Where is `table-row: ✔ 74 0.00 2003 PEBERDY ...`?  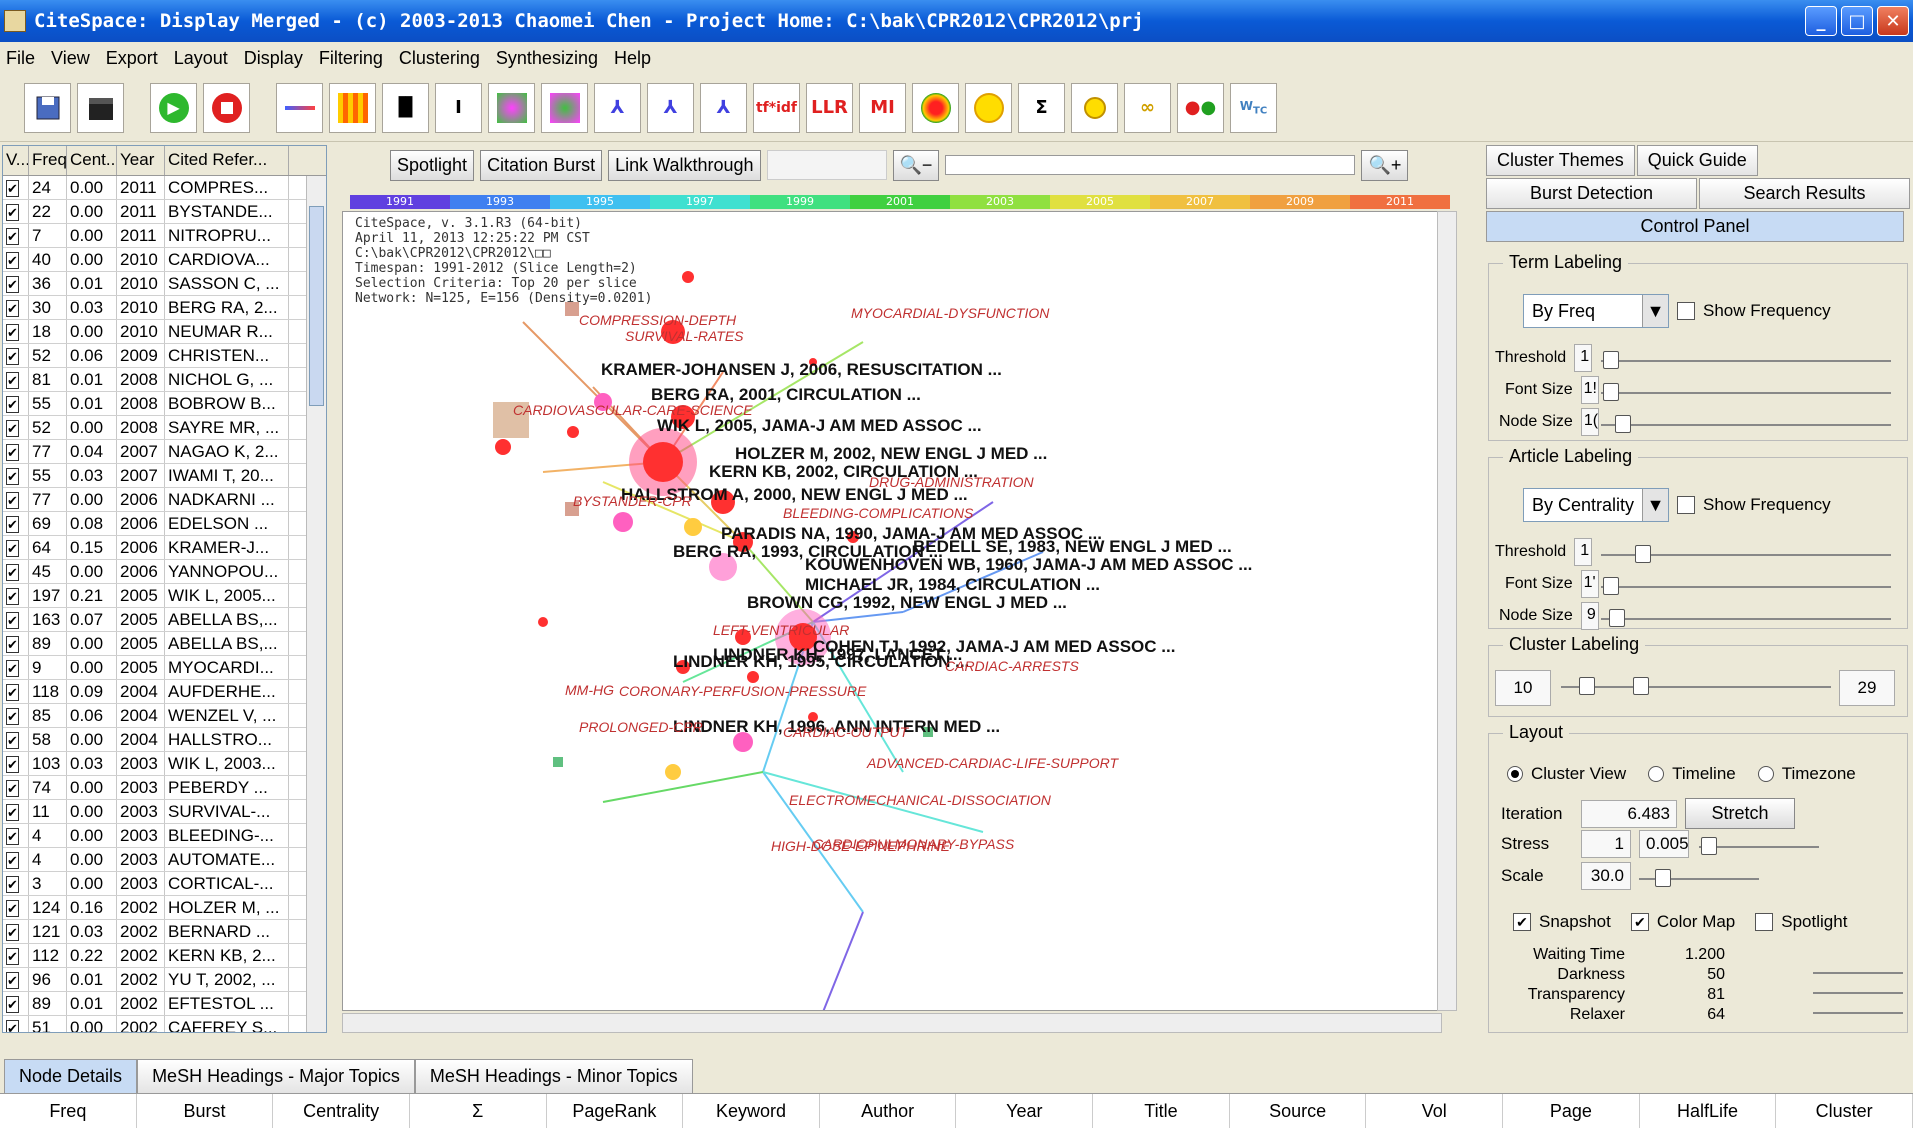
table-row: ✔ 74 0.00 2003 PEBERDY ... is located at coordinates (164, 788).